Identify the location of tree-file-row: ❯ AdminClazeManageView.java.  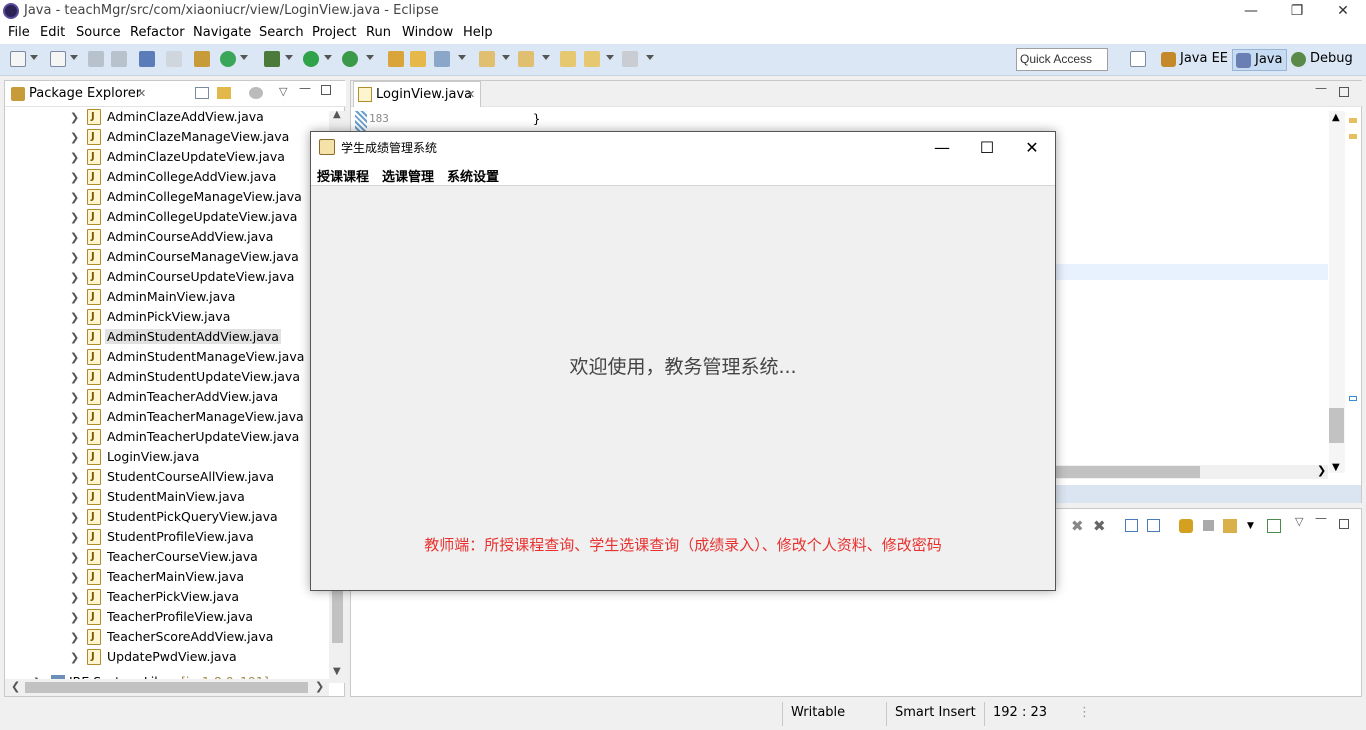
(166, 137).